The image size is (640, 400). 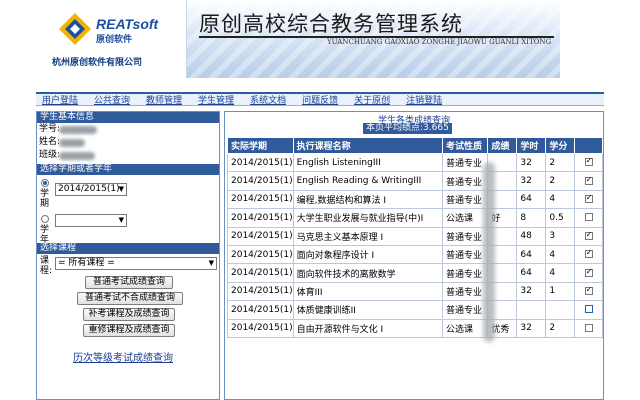 I want to click on col-hours: 学时, so click(x=531, y=145).